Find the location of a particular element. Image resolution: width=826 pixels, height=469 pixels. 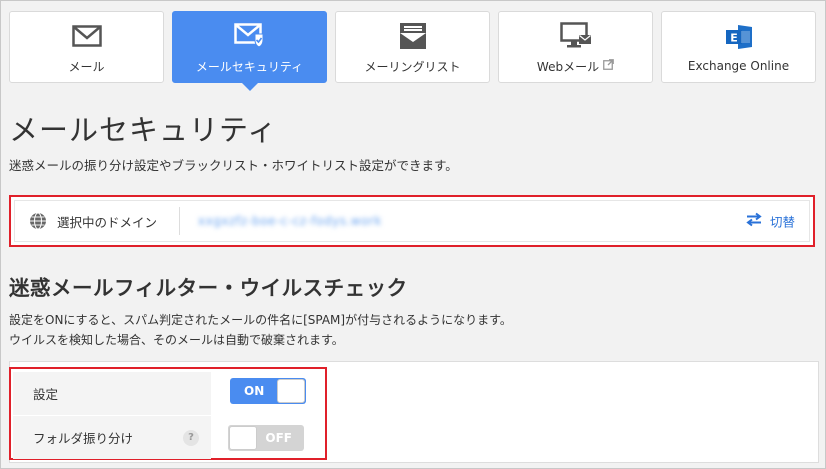

svg-text: E is located at coordinates (734, 38).